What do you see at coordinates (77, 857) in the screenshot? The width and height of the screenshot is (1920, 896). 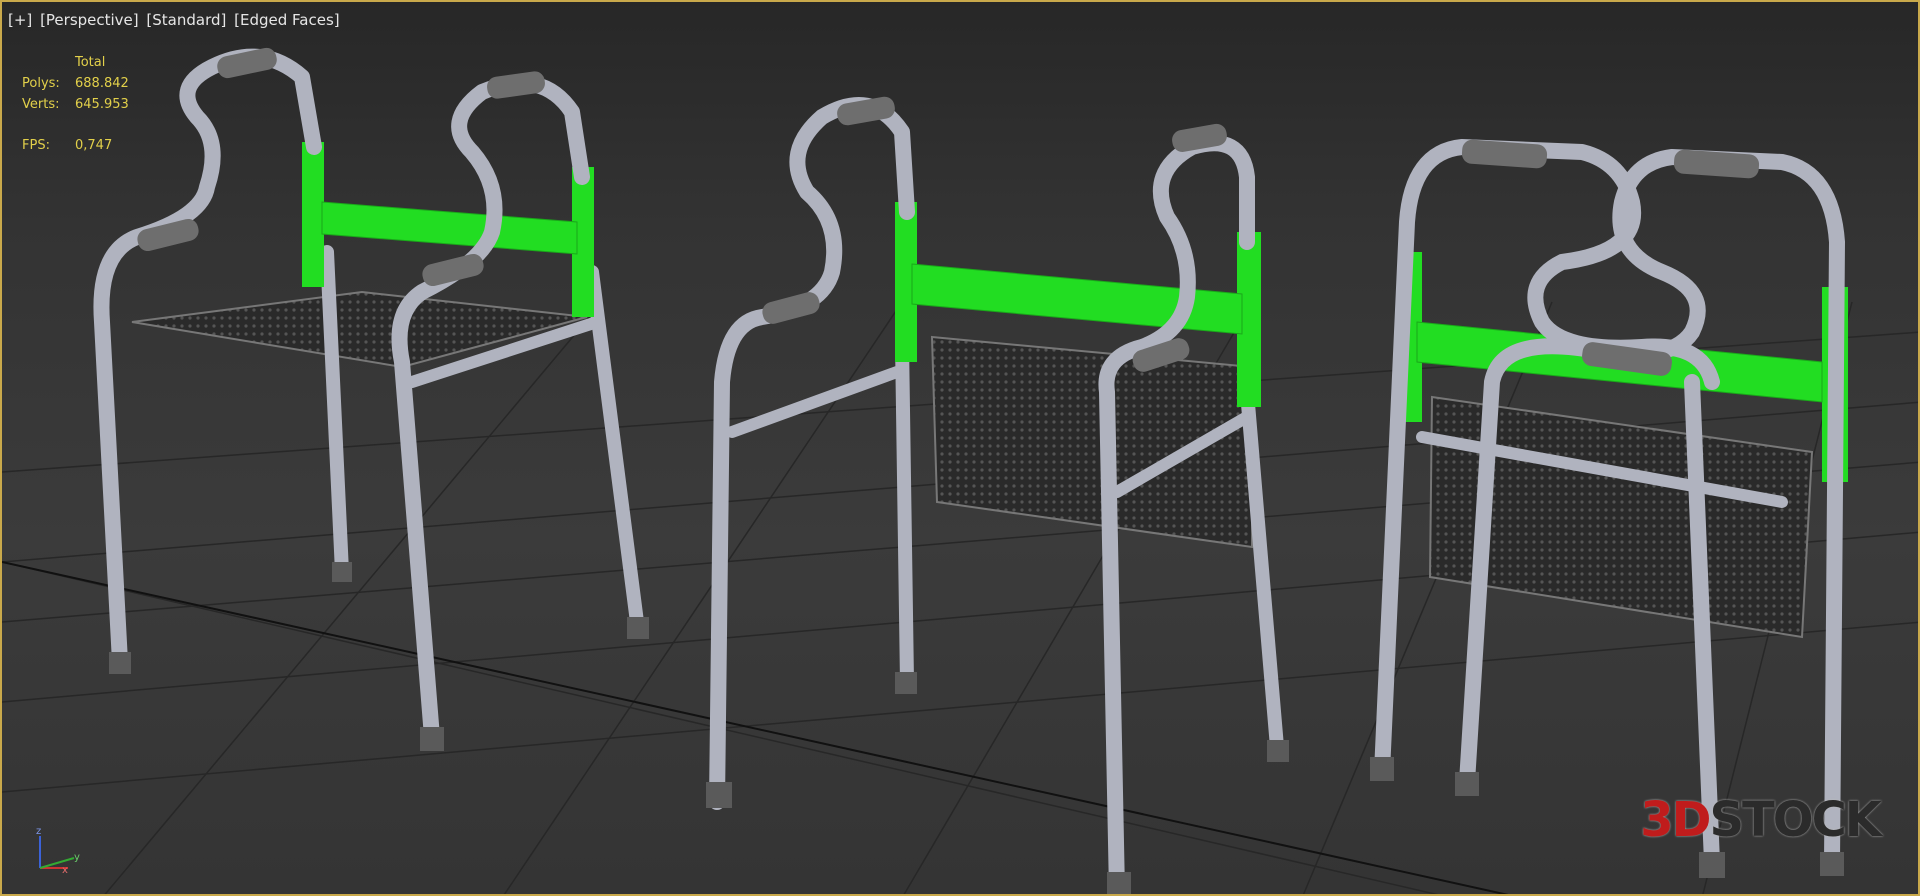 I see `gizmo-y-label: y` at bounding box center [77, 857].